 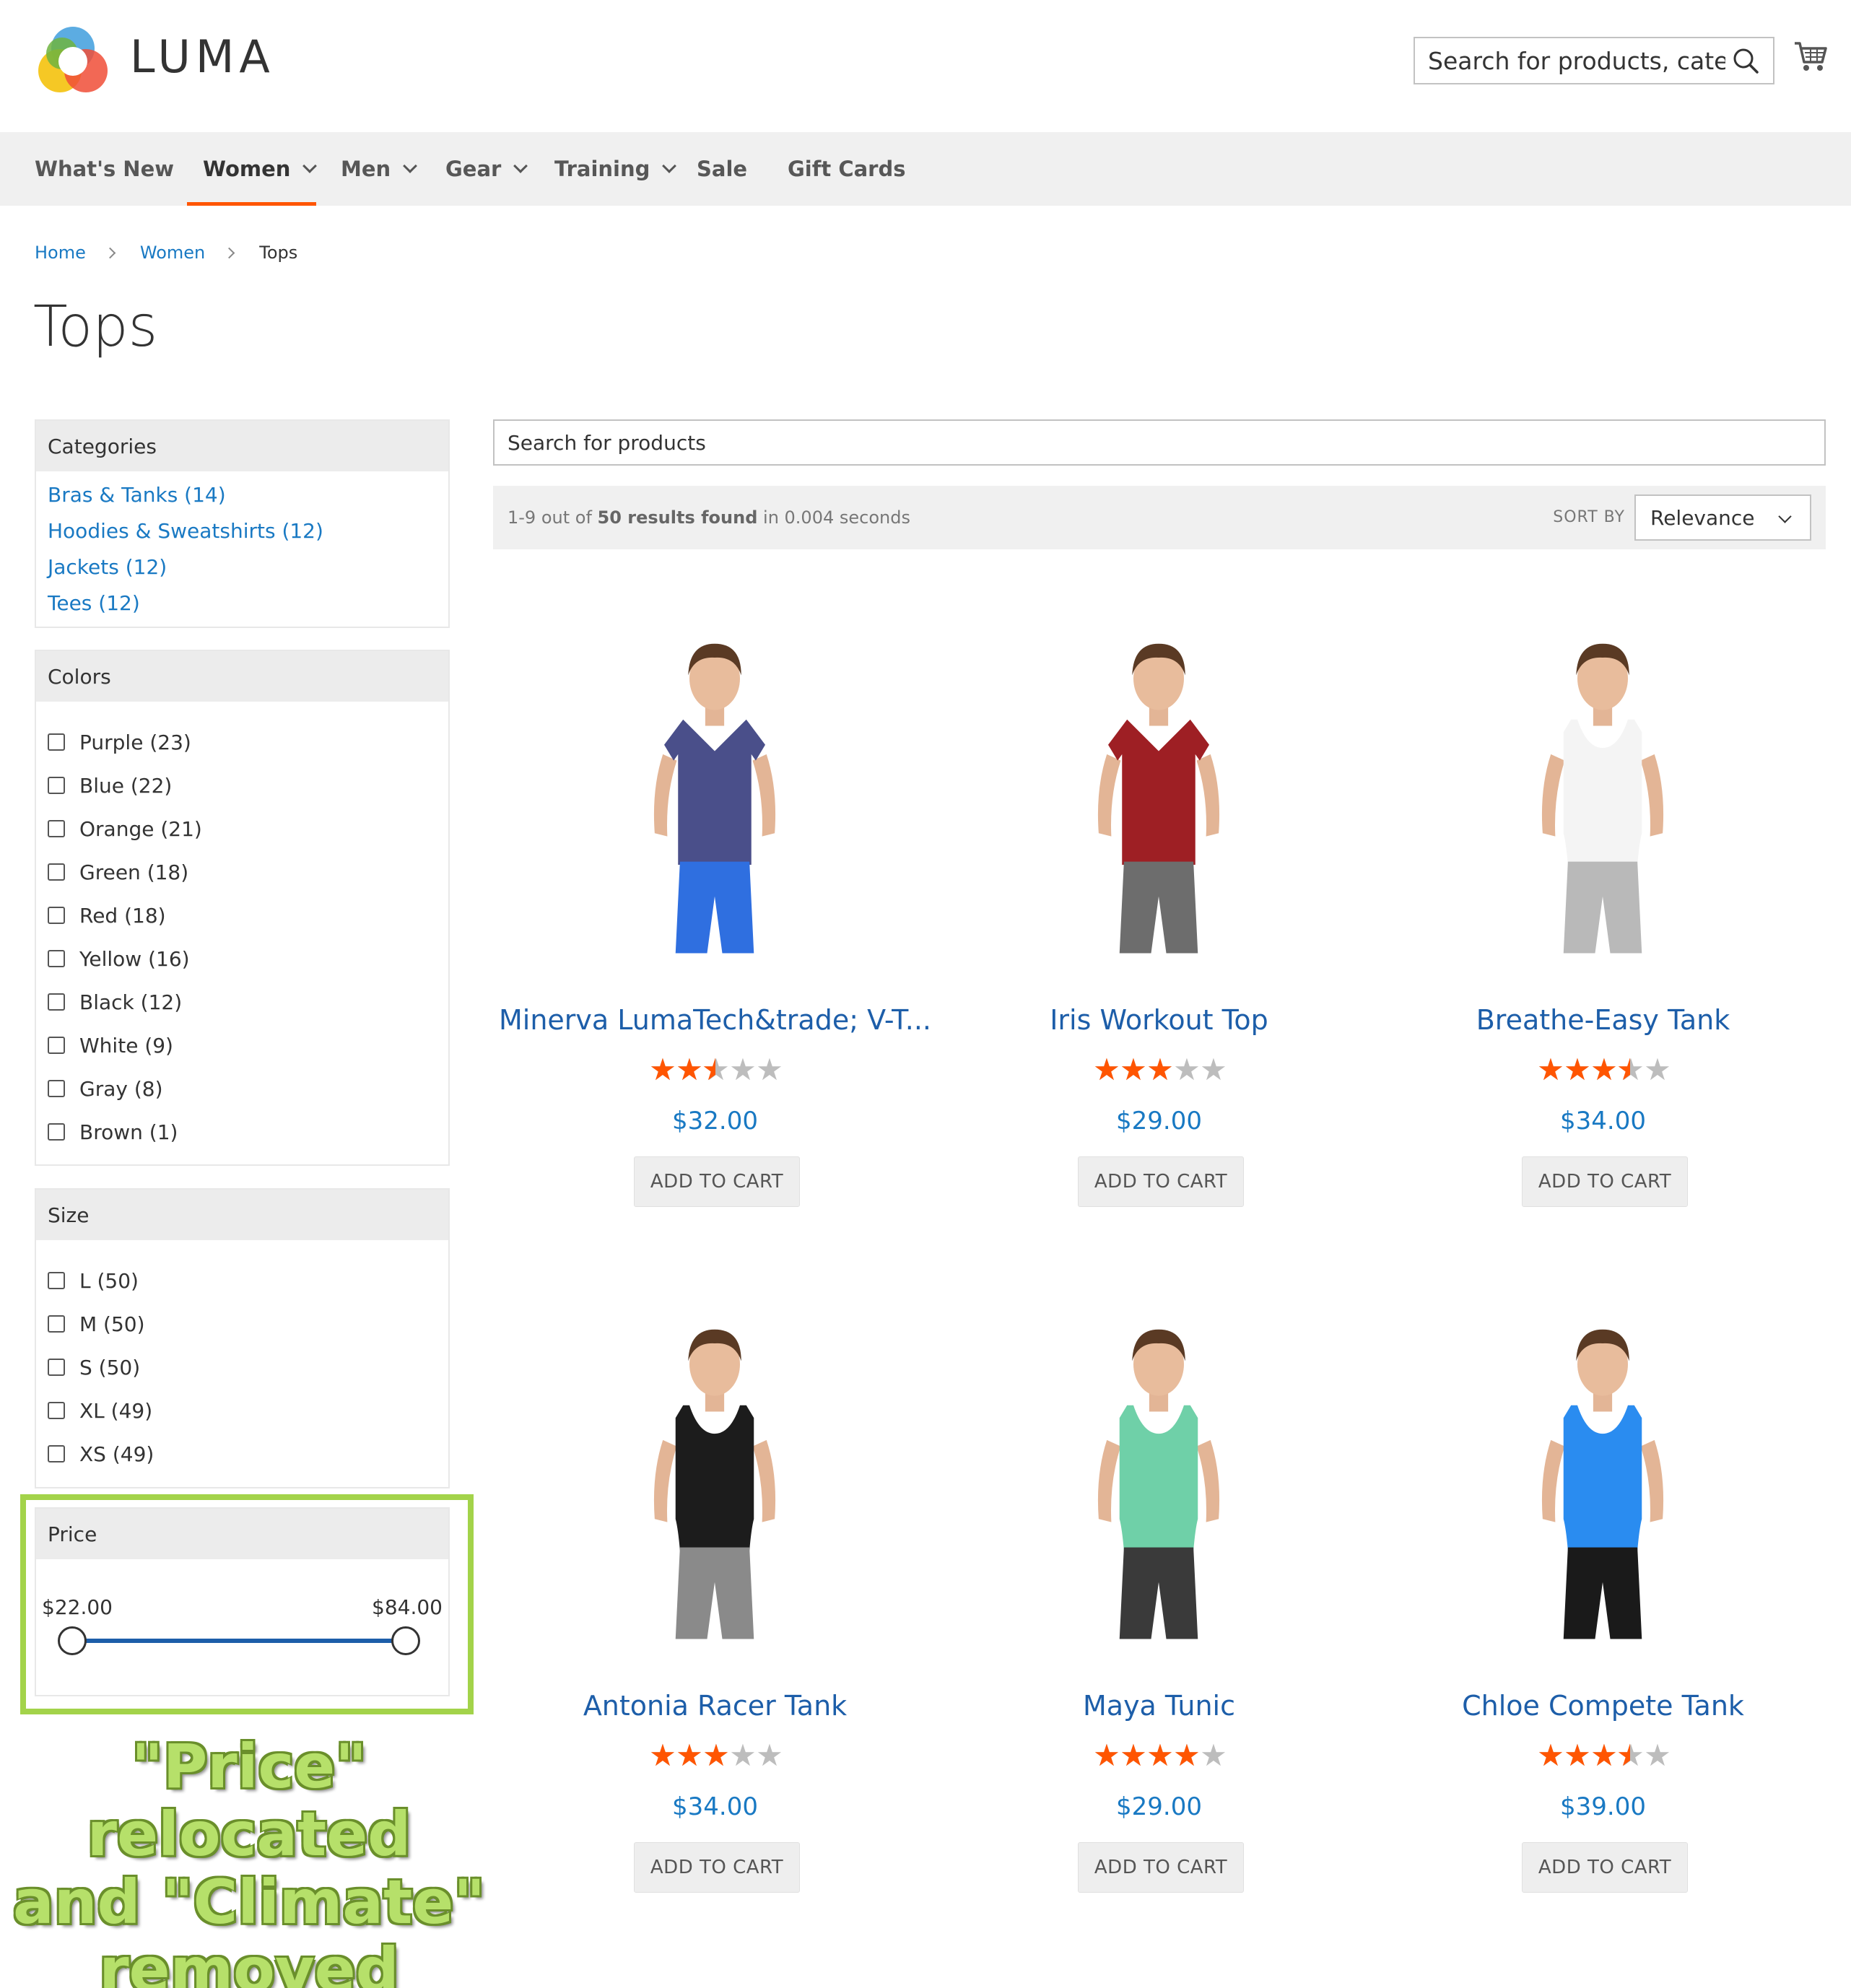 I want to click on size-option: M (50), so click(x=242, y=1324).